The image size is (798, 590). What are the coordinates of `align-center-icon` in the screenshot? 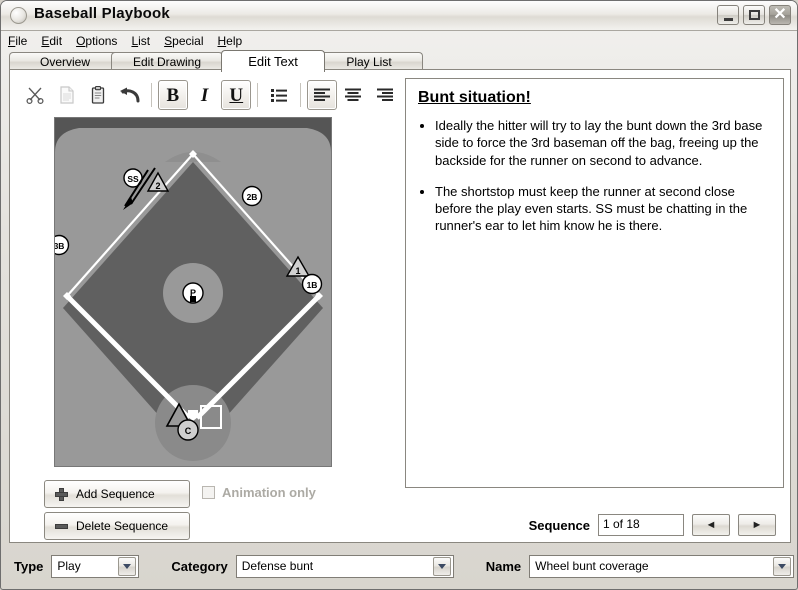 It's located at (353, 94).